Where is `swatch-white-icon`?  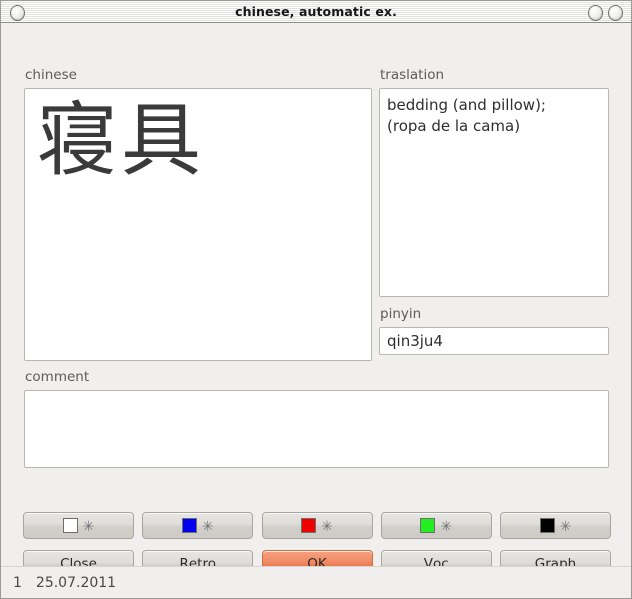 swatch-white-icon is located at coordinates (70, 525).